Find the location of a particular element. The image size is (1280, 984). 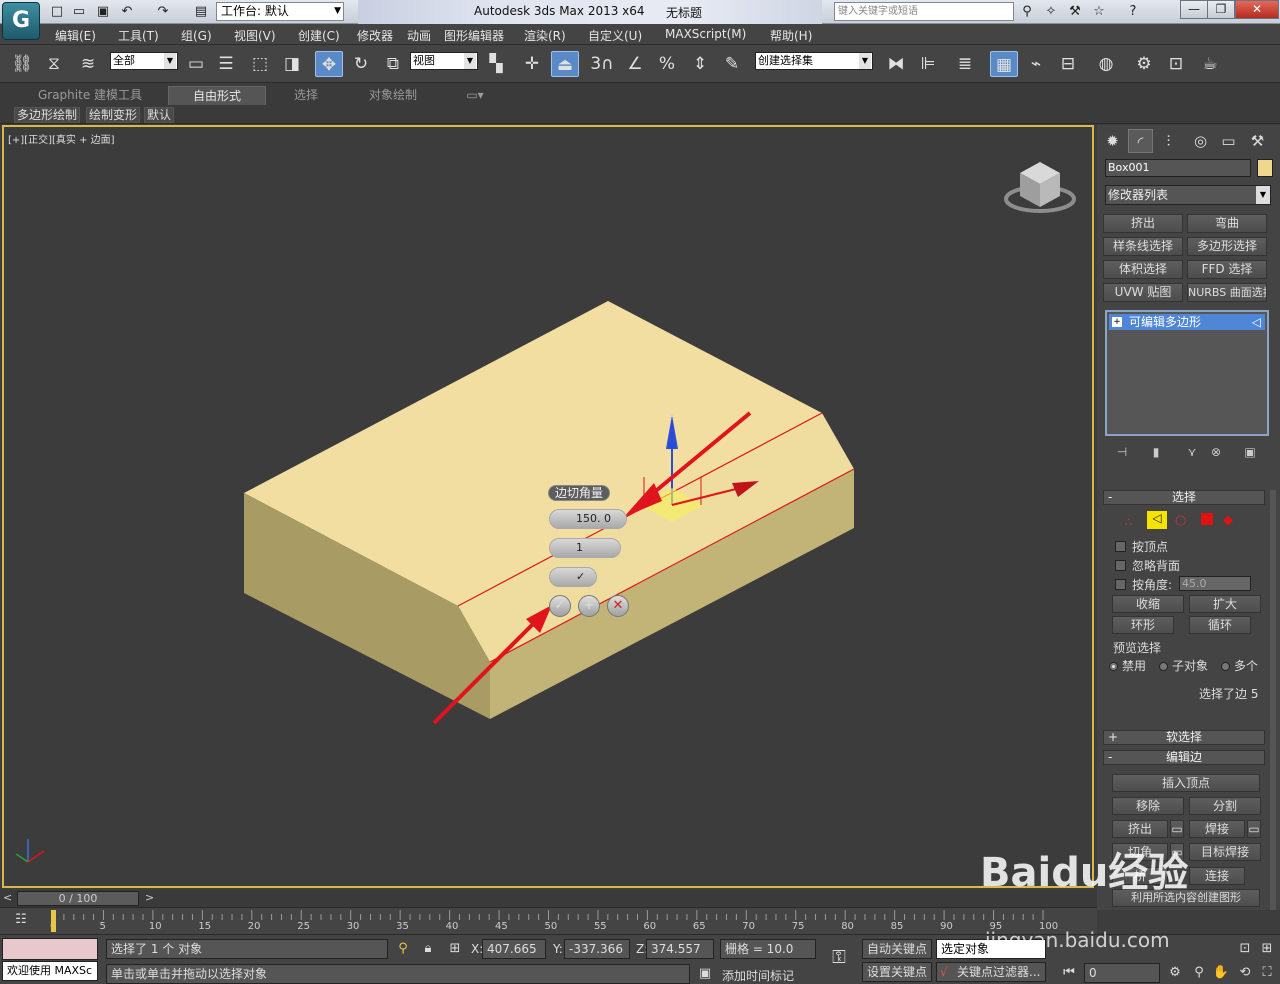

workspace-select: 工作台: 默认 ▼ is located at coordinates (280, 11).